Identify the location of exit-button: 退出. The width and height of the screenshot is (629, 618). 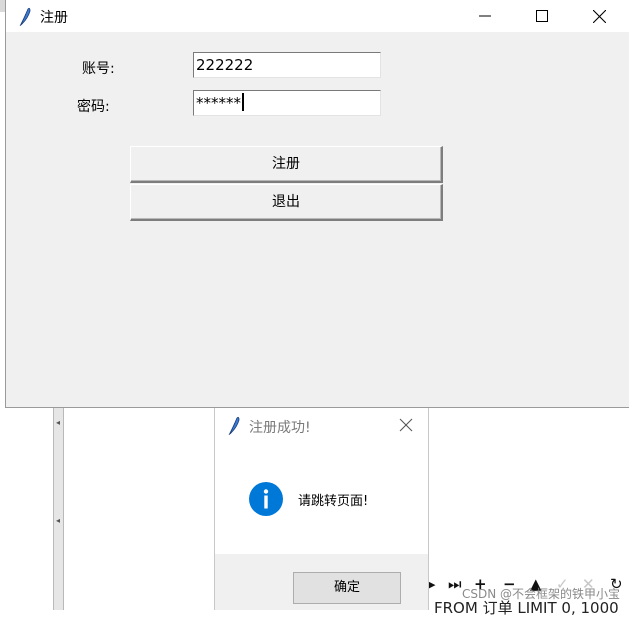
(286, 202).